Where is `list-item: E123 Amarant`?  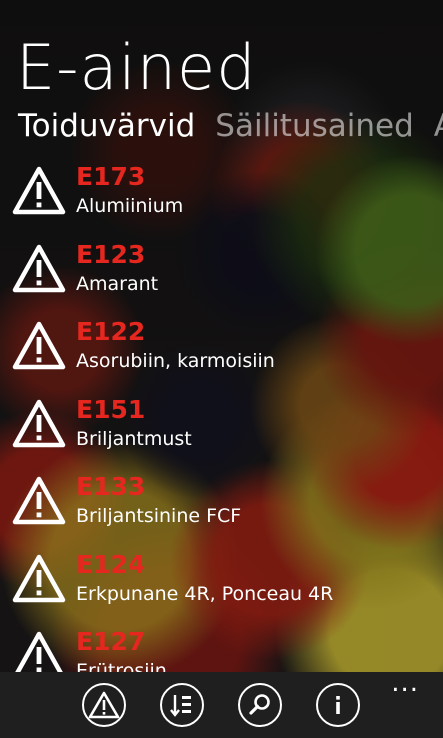 list-item: E123 Amarant is located at coordinates (221, 273).